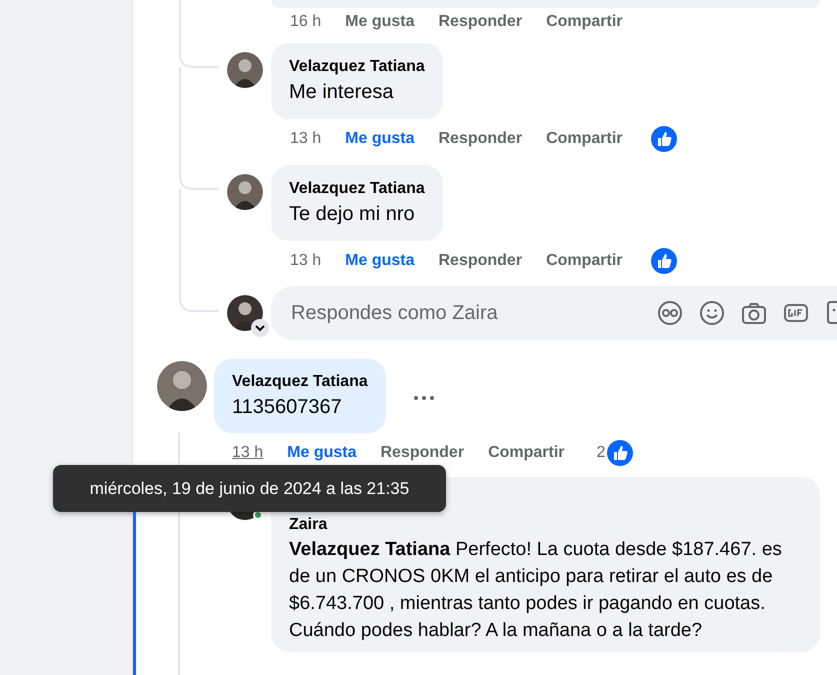 The height and width of the screenshot is (675, 837). What do you see at coordinates (712, 313) in the screenshot?
I see `emoji-icon` at bounding box center [712, 313].